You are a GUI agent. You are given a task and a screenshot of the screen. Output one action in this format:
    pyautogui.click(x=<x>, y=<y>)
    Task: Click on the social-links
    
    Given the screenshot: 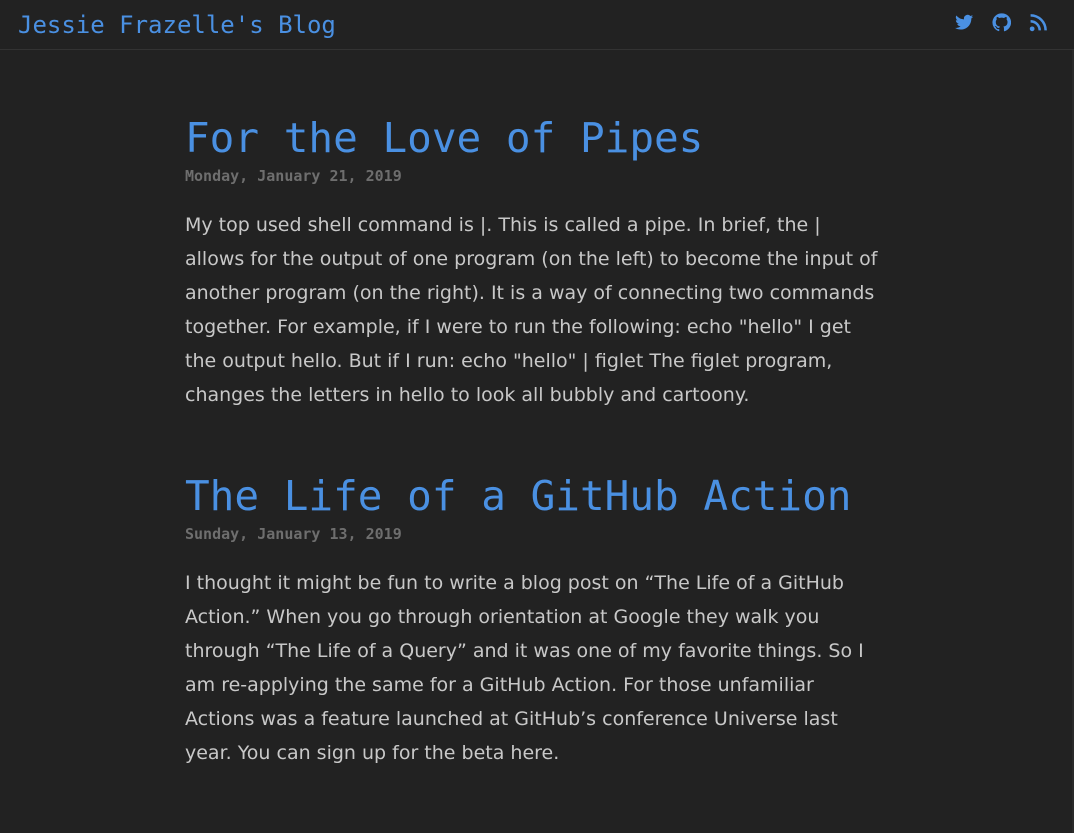 What is the action you would take?
    pyautogui.click(x=1001, y=22)
    